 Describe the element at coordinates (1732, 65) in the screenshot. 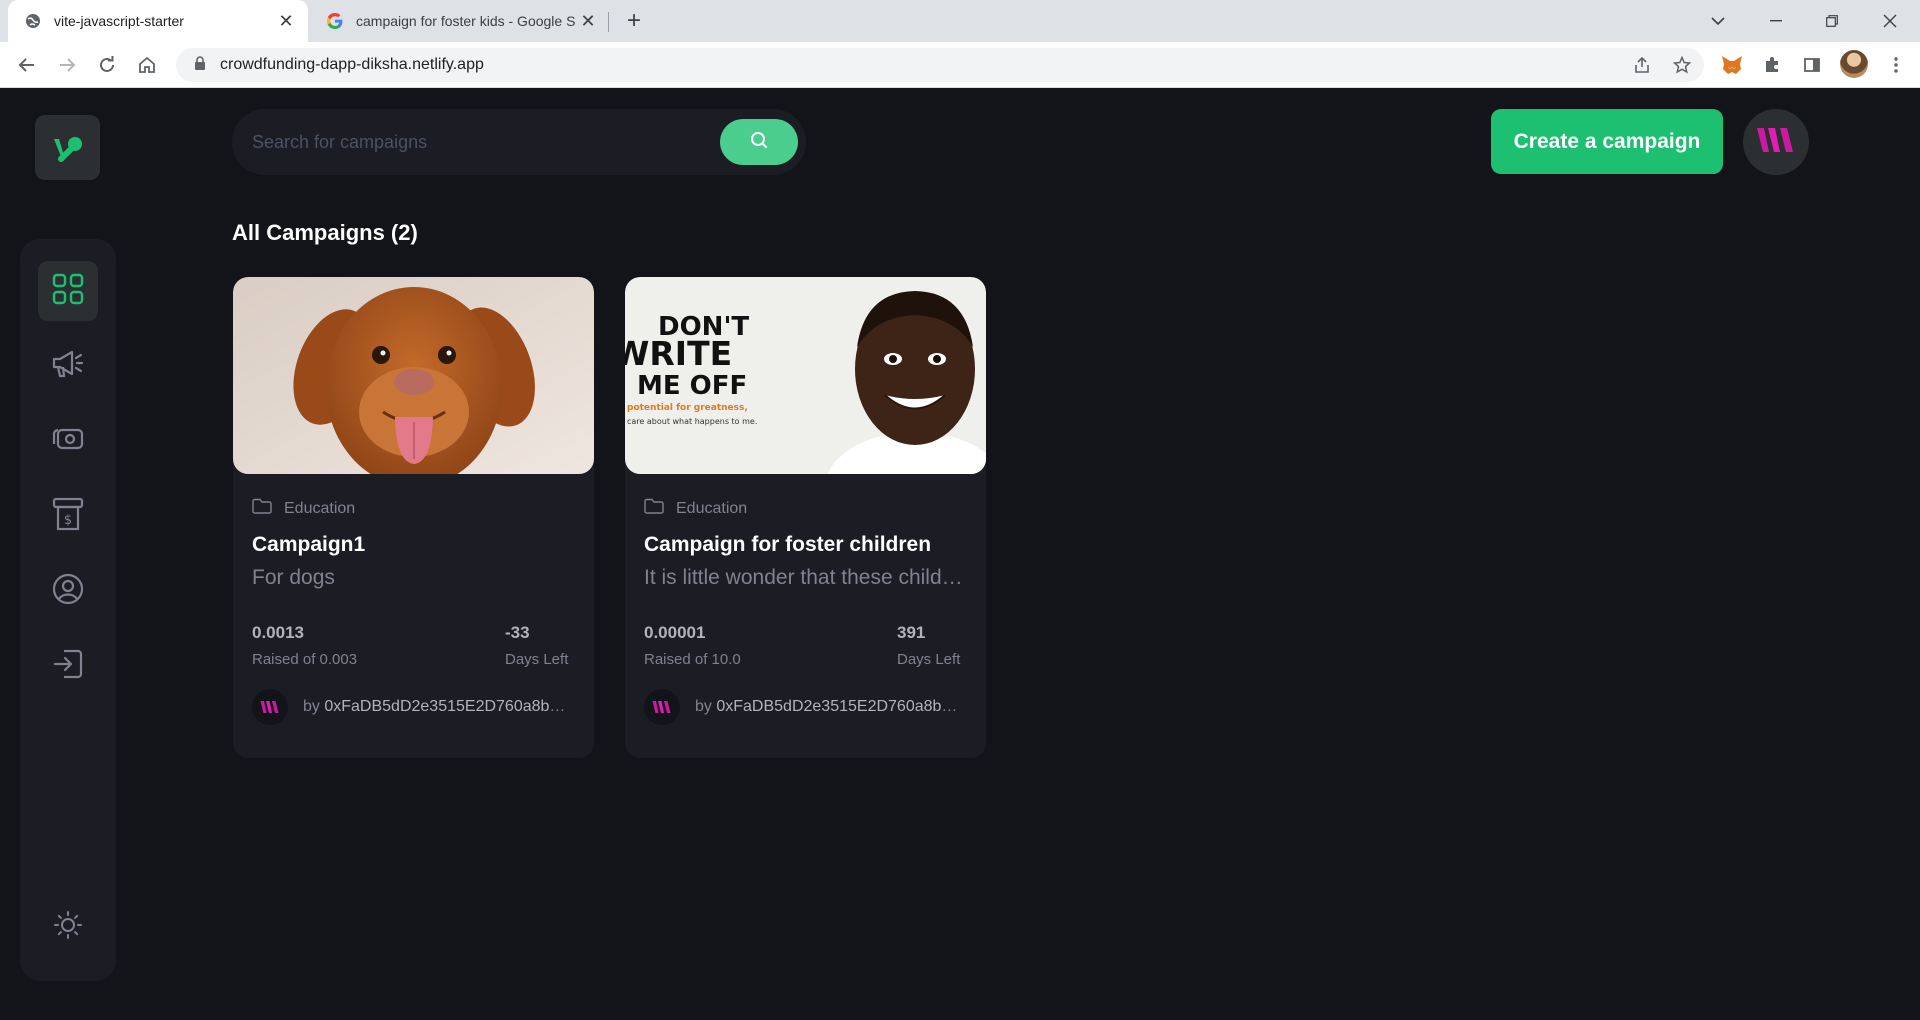

I see `metamask-icon` at that location.